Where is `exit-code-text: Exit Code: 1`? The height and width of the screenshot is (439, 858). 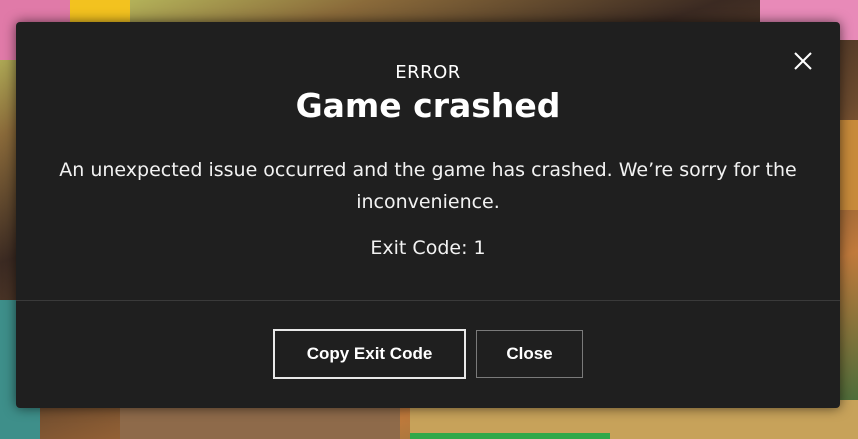 exit-code-text: Exit Code: 1 is located at coordinates (428, 248).